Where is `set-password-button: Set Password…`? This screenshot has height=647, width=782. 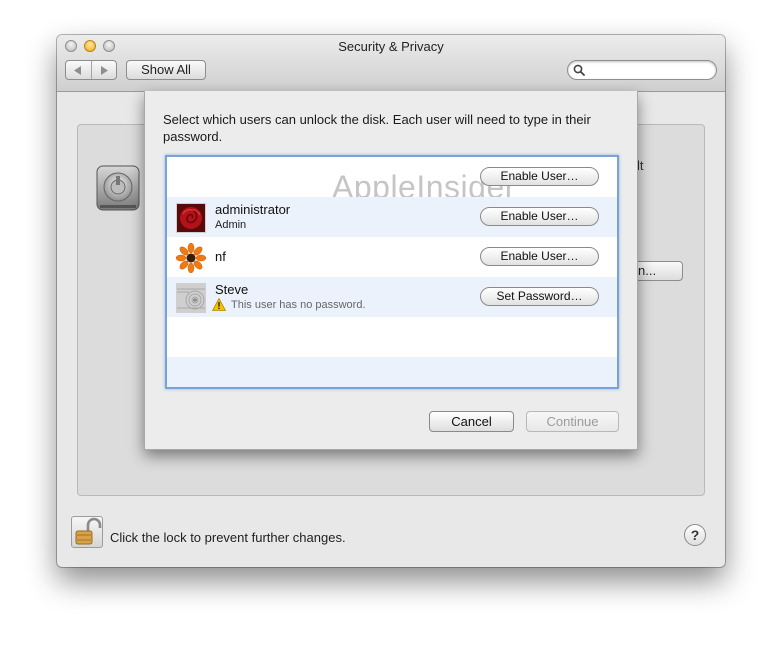
set-password-button: Set Password… is located at coordinates (539, 296).